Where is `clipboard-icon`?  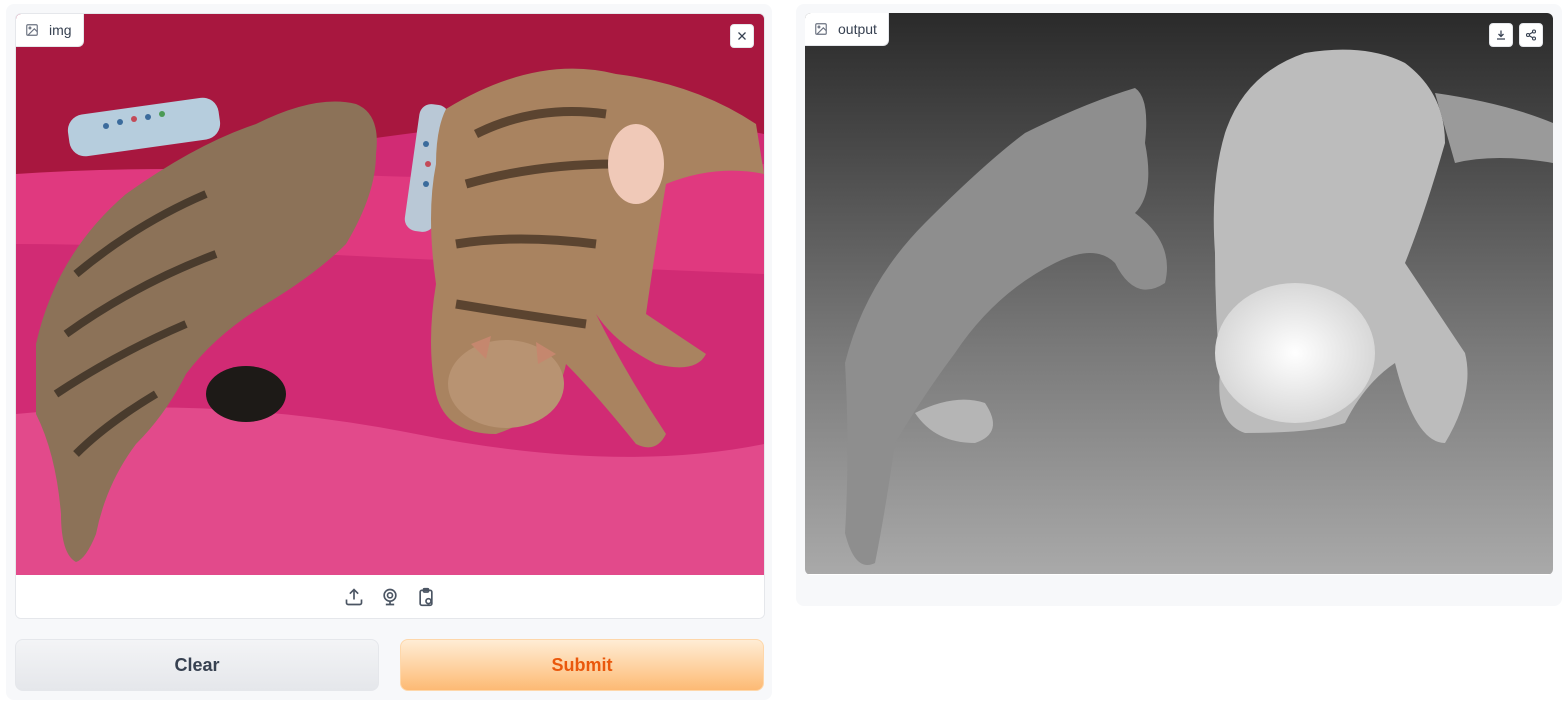 clipboard-icon is located at coordinates (426, 596).